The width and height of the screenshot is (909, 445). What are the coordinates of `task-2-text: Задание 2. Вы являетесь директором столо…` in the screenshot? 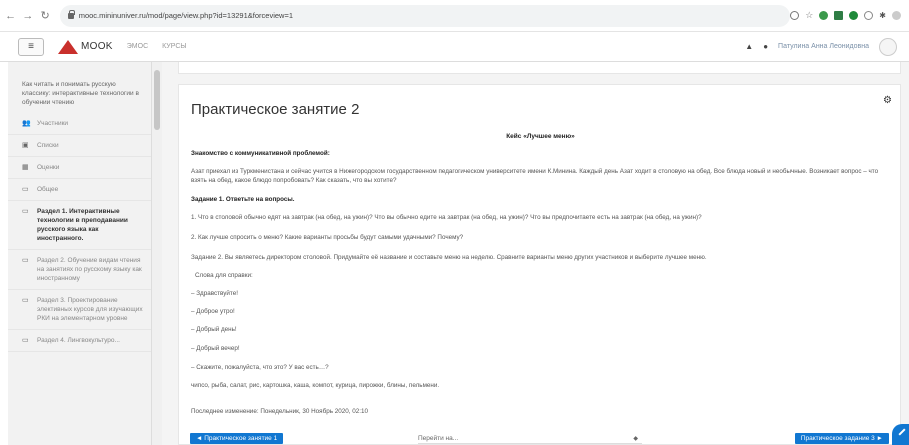 It's located at (449, 257).